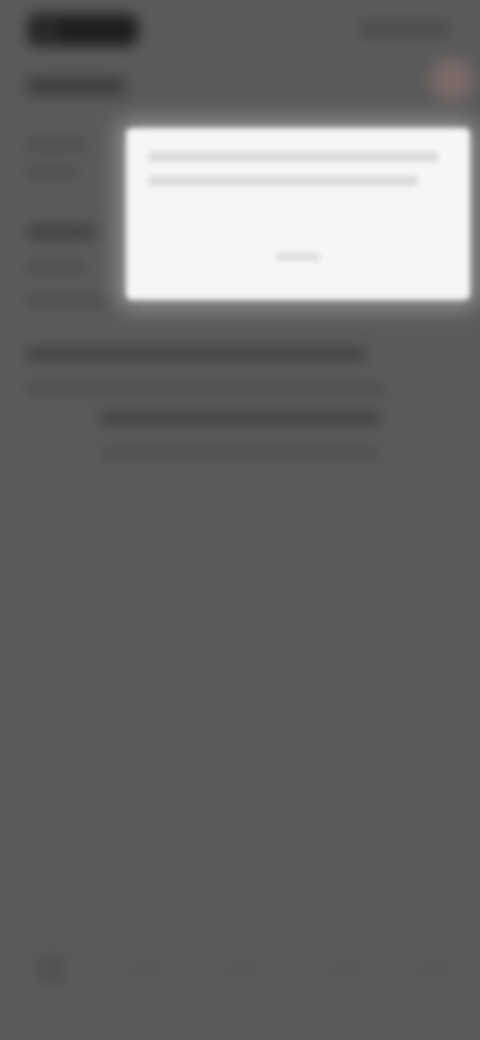 Image resolution: width=480 pixels, height=1040 pixels. Describe the element at coordinates (298, 214) in the screenshot. I see `alert-dialog` at that location.